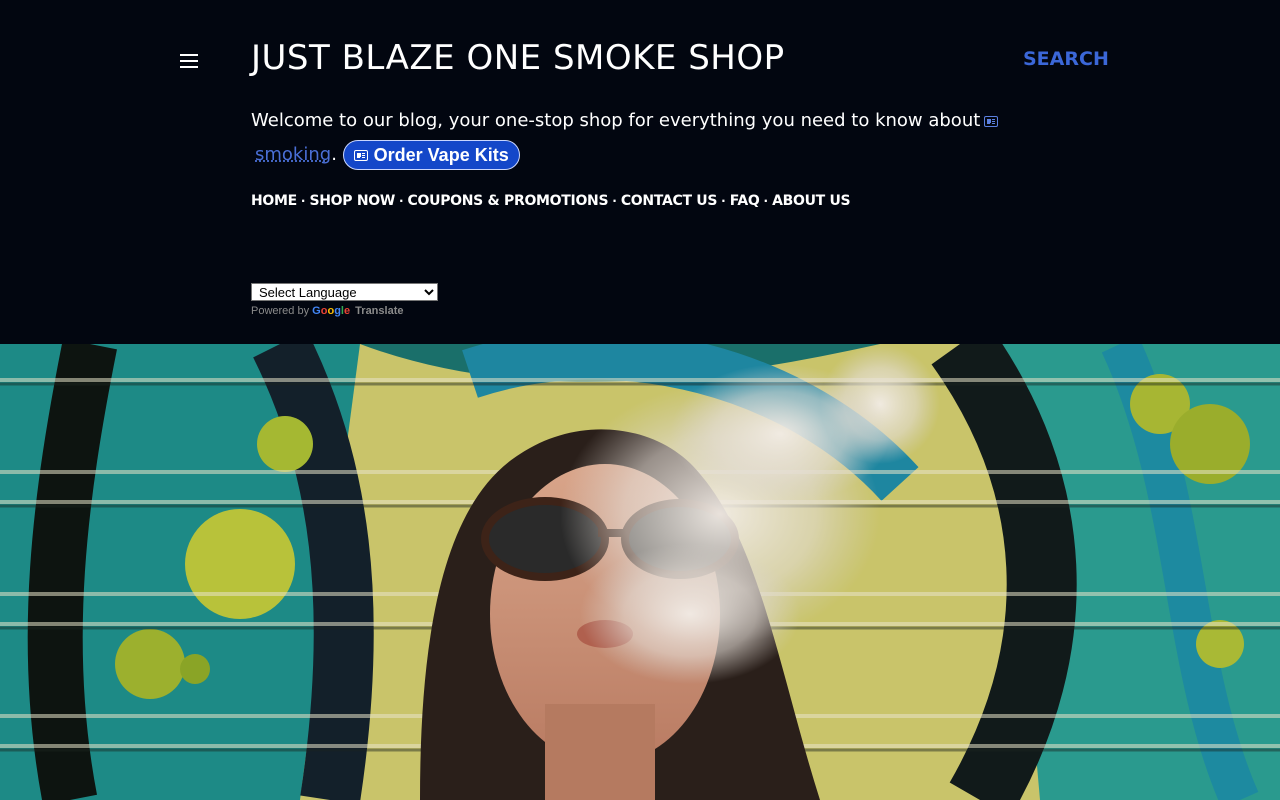  What do you see at coordinates (274, 201) in the screenshot?
I see `nav-item-home: HOME` at bounding box center [274, 201].